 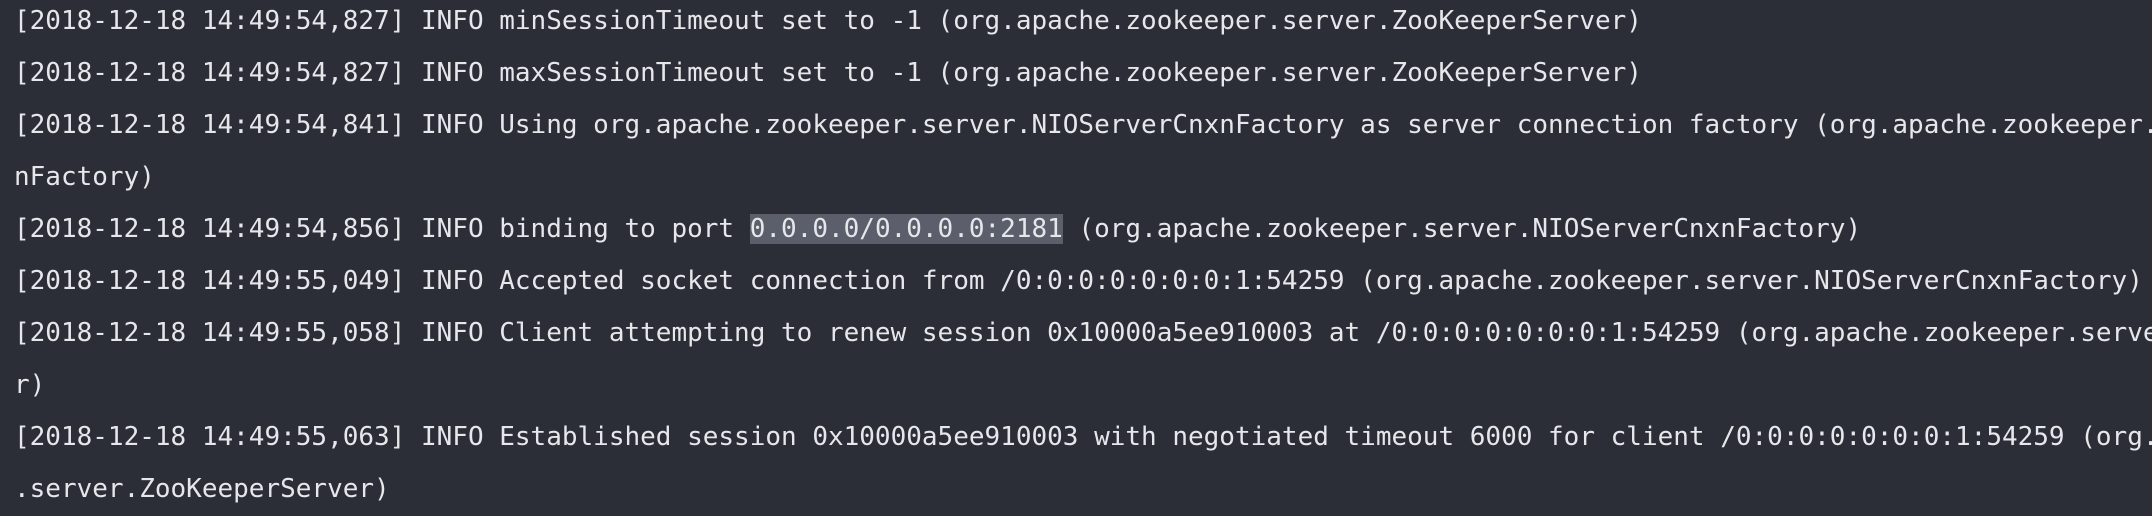 What do you see at coordinates (906, 229) in the screenshot?
I see `selected-text: 0.0.0.0/0.0.0.0:2181` at bounding box center [906, 229].